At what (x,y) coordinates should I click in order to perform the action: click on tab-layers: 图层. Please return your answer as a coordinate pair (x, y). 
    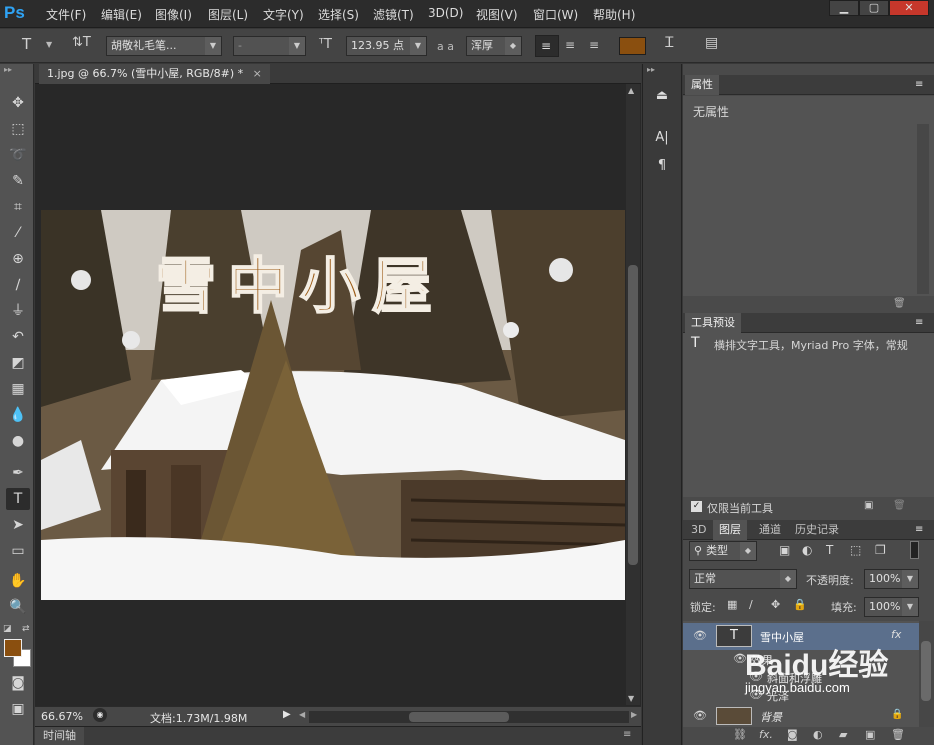
    Looking at the image, I should click on (730, 530).